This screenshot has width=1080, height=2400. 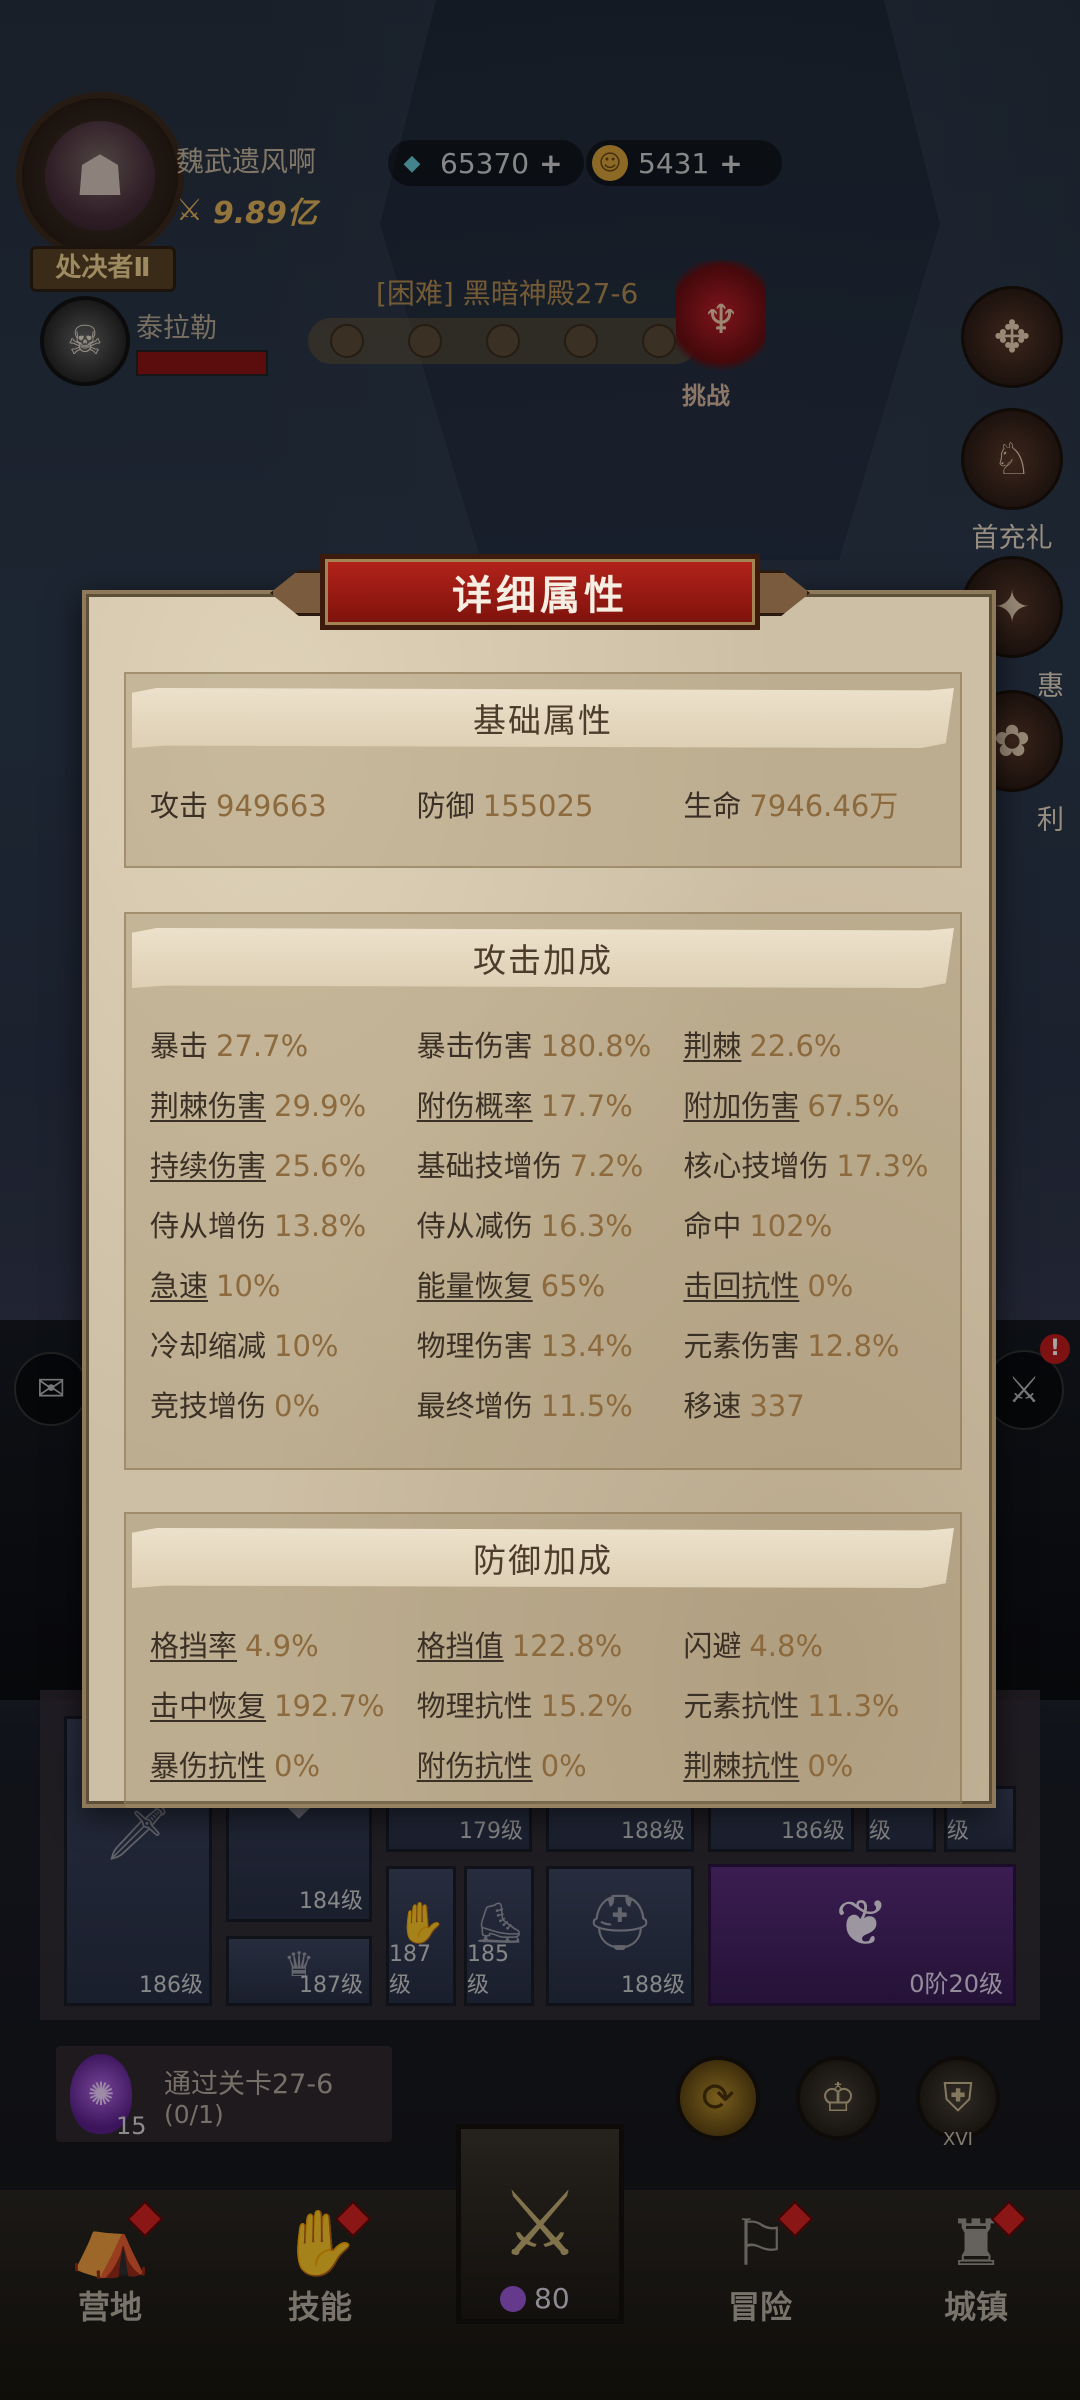 I want to click on attribute-cell: 附伤概率 17.7%, so click(x=550, y=1104).